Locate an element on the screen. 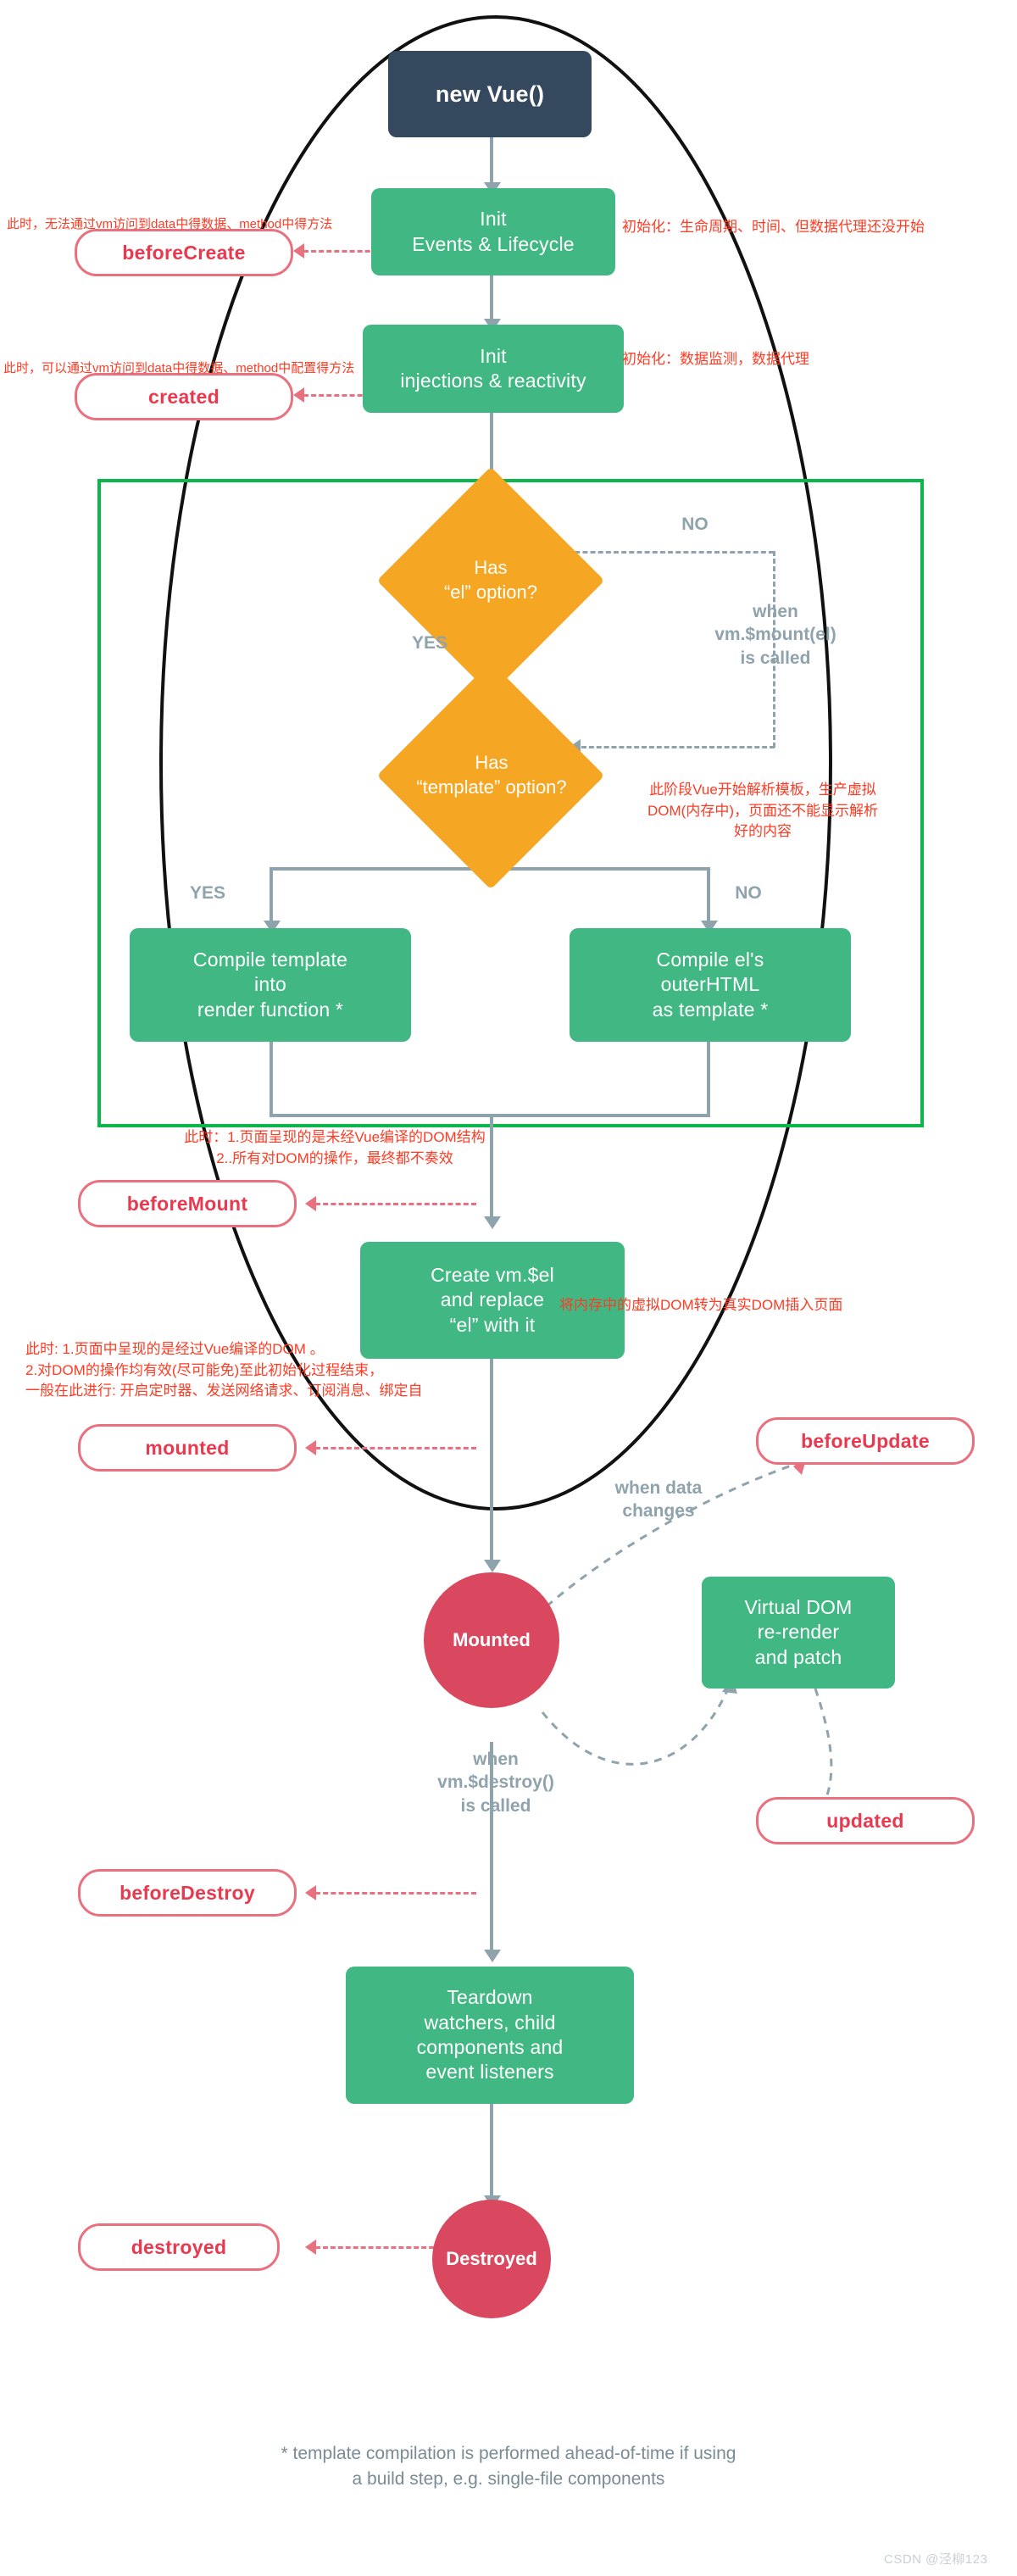 The image size is (1017, 2576). node-compile-outerhtml: Compile el's outerHTML as template * is located at coordinates (710, 985).